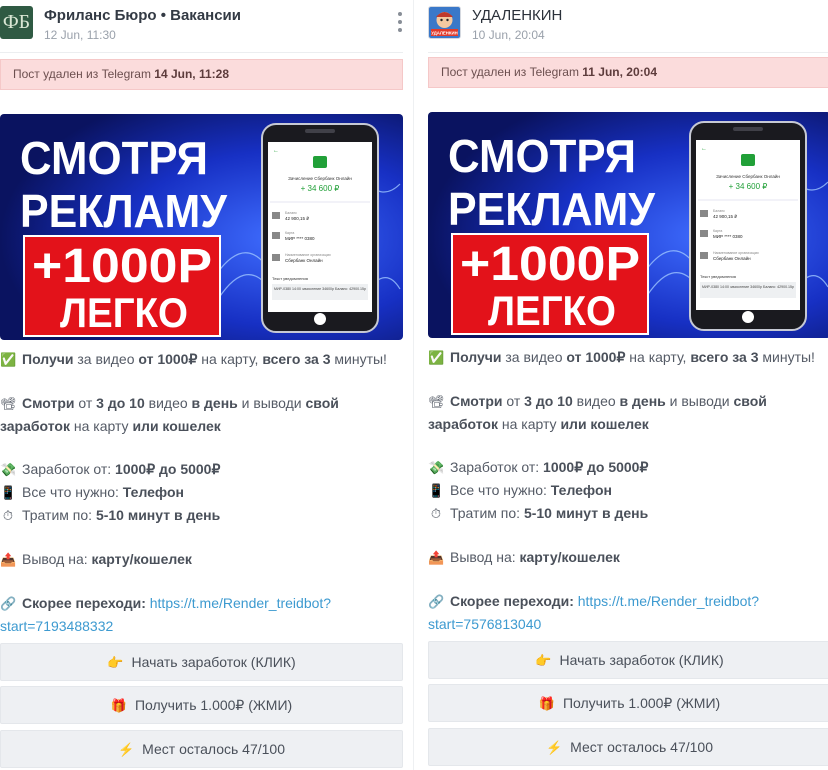 The width and height of the screenshot is (828, 770). What do you see at coordinates (444, 22) in the screenshot?
I see `channel-avatar: УДАЛЕНКИН` at bounding box center [444, 22].